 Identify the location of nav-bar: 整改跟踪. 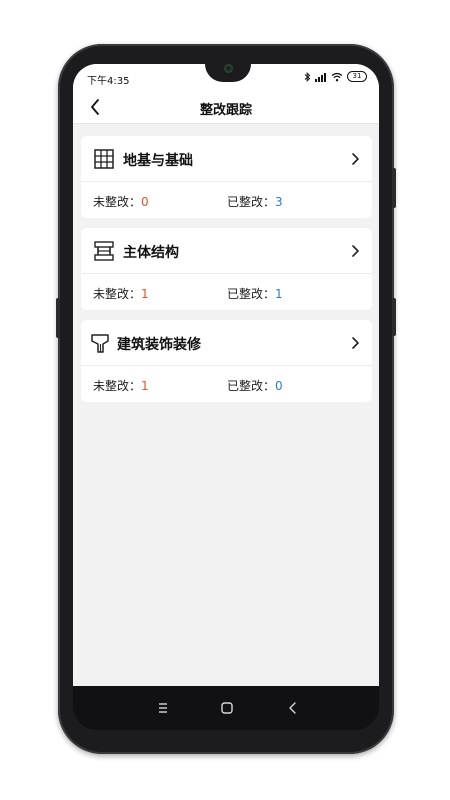
(226, 107).